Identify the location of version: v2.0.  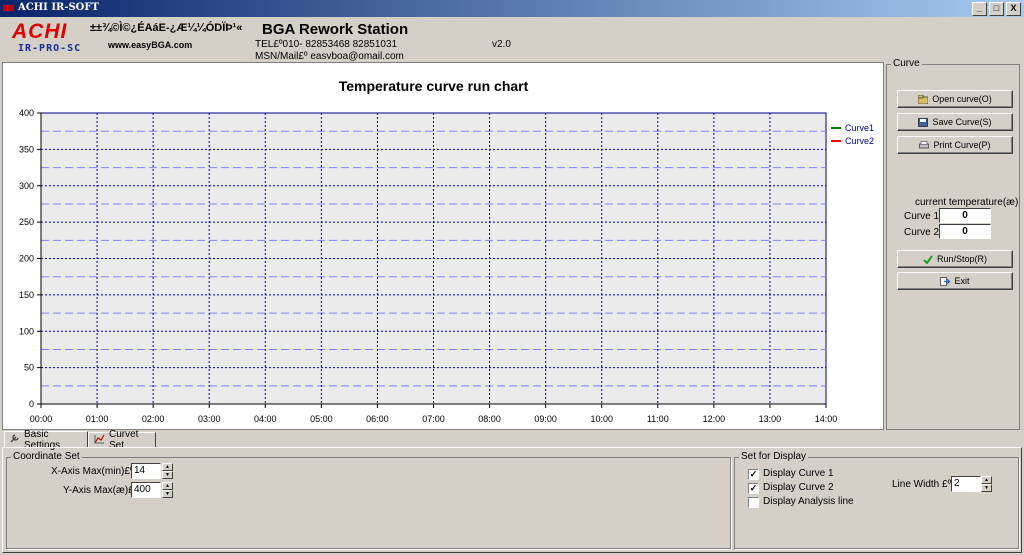
(501, 44).